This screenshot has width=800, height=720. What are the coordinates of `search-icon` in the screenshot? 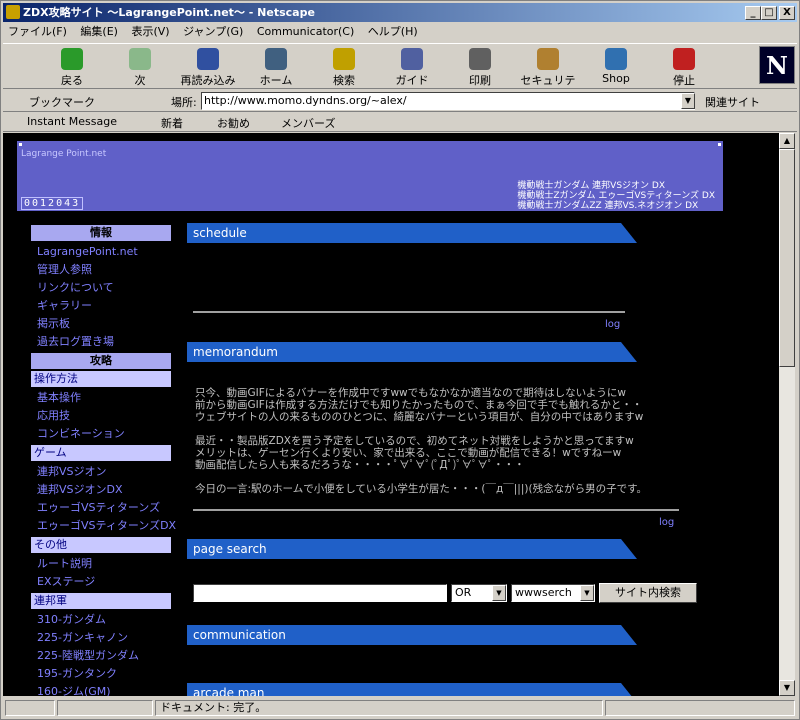 It's located at (344, 59).